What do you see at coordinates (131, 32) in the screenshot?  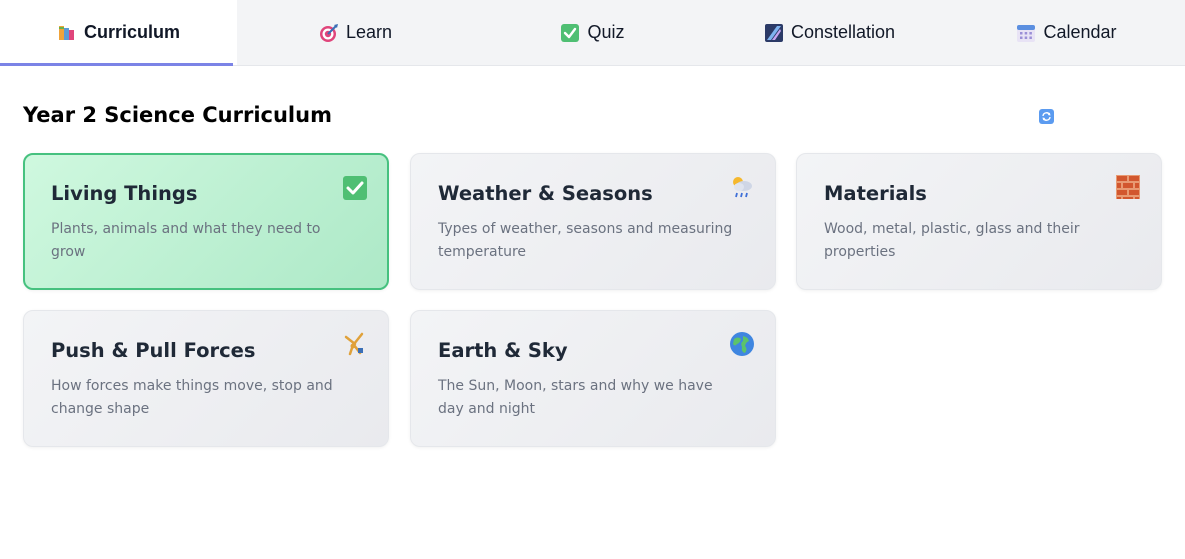 I see `tab-label: Curriculum` at bounding box center [131, 32].